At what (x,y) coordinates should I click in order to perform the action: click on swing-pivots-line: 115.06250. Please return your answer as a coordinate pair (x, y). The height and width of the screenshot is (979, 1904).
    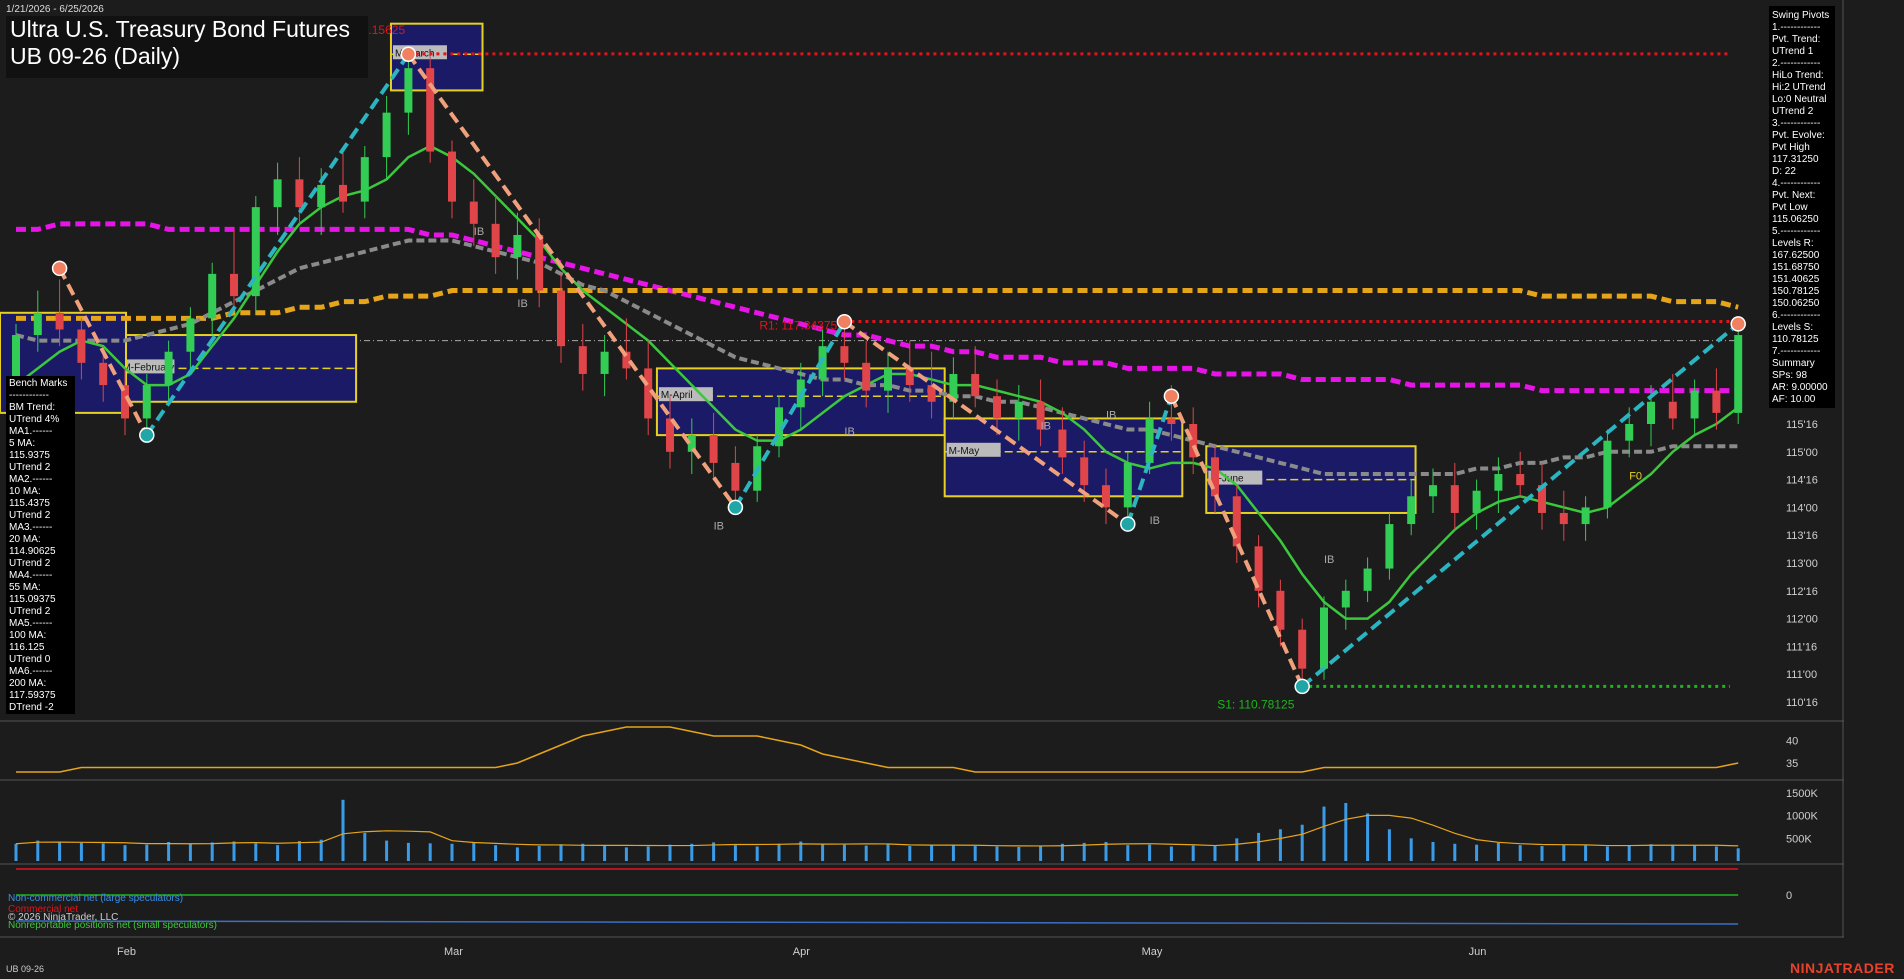
    Looking at the image, I should click on (1795, 219).